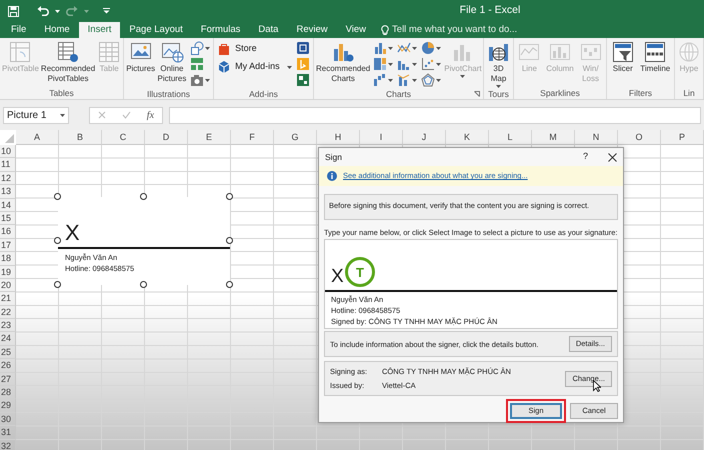 The image size is (704, 450). What do you see at coordinates (8, 299) in the screenshot?
I see `row-header: 21` at bounding box center [8, 299].